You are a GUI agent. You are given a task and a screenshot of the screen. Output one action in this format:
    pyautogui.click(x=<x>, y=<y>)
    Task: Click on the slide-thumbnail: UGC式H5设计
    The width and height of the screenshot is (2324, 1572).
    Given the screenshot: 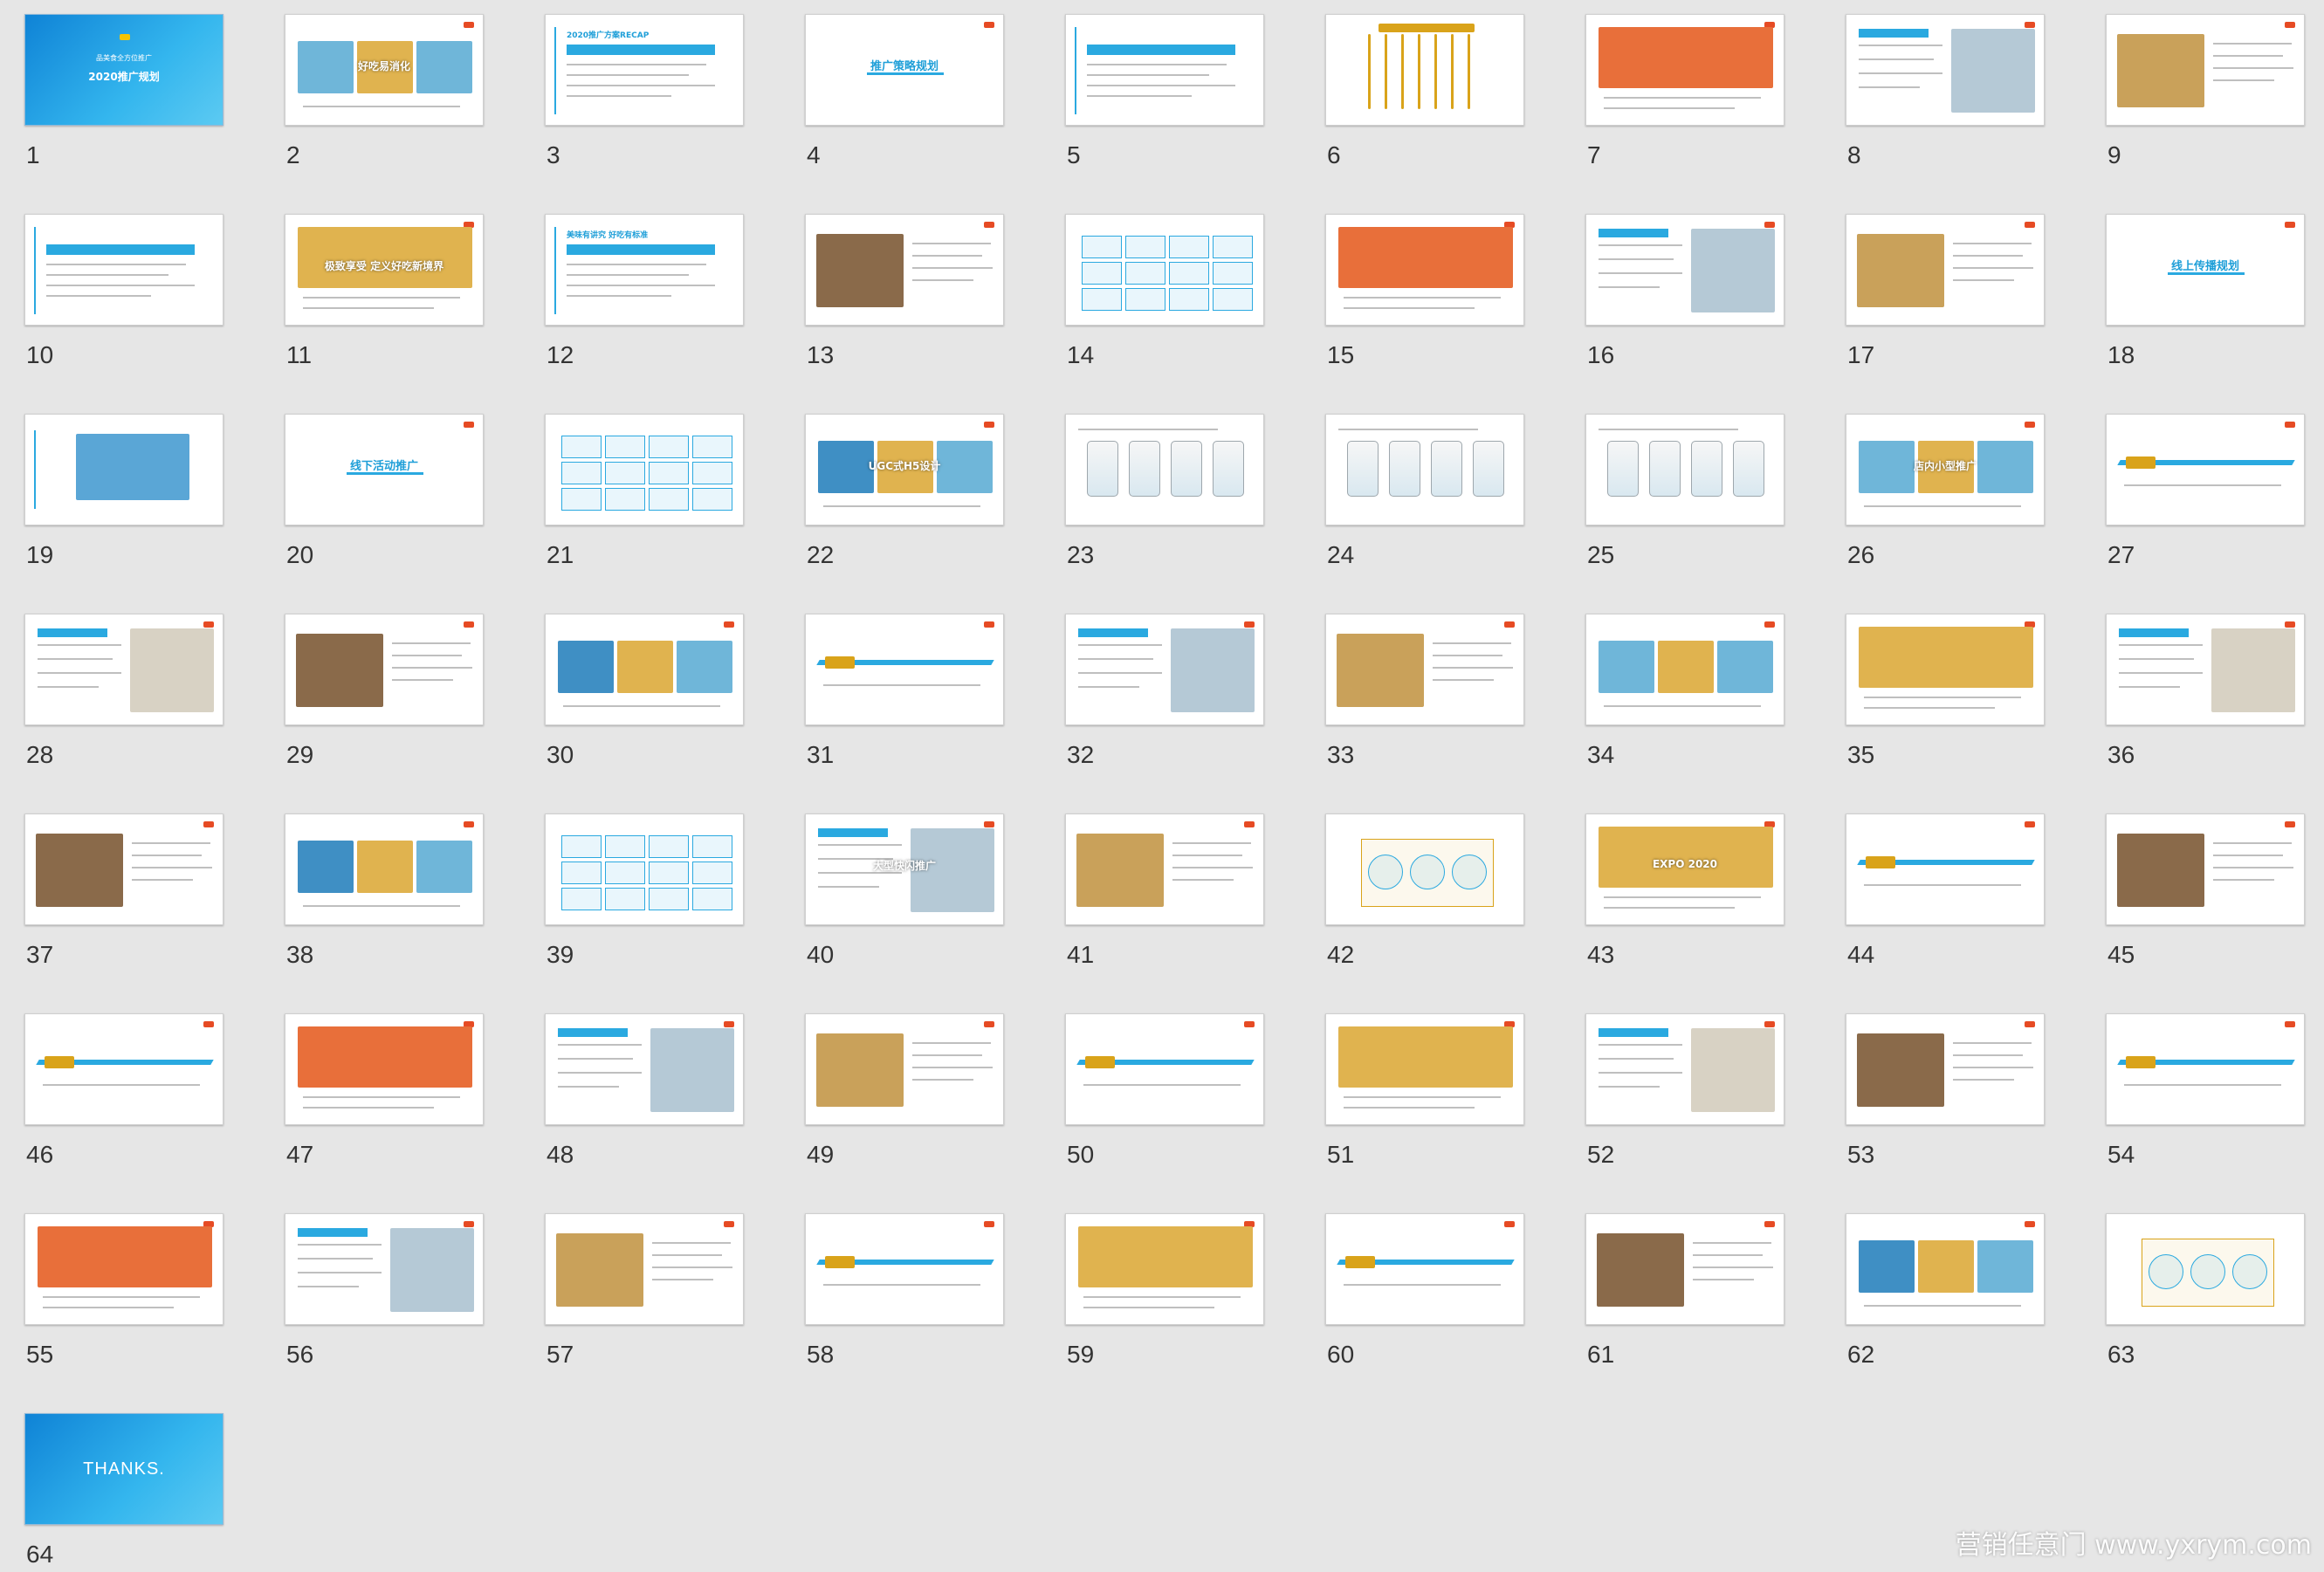 What is the action you would take?
    pyautogui.click(x=904, y=469)
    